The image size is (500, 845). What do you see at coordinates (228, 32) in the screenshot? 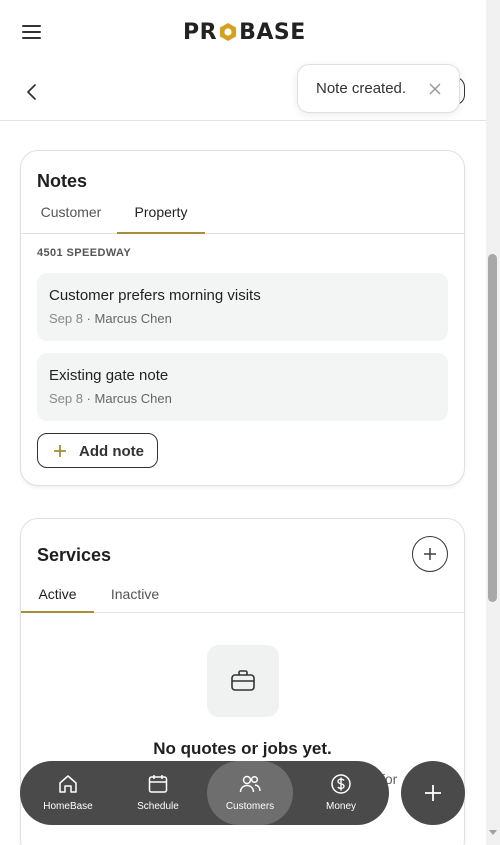
I see `logo-hexagon-icon` at bounding box center [228, 32].